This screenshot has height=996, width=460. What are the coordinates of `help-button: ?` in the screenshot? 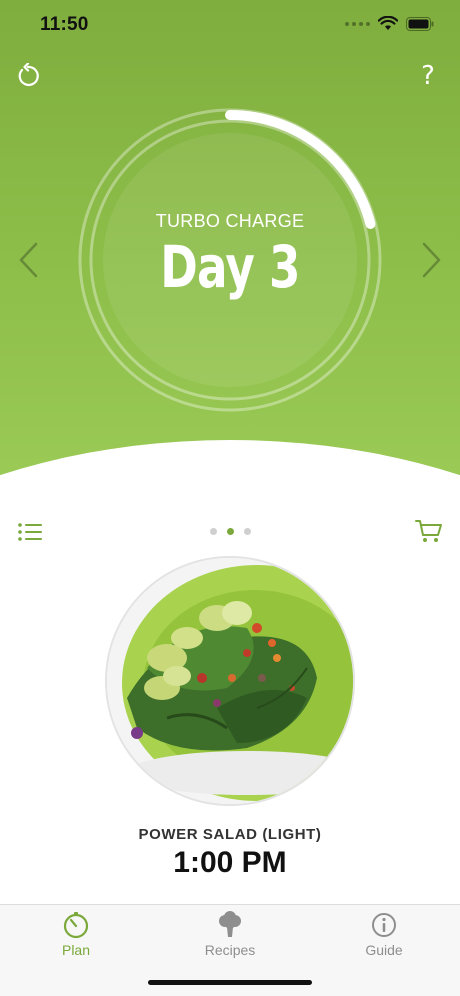 It's located at (428, 76).